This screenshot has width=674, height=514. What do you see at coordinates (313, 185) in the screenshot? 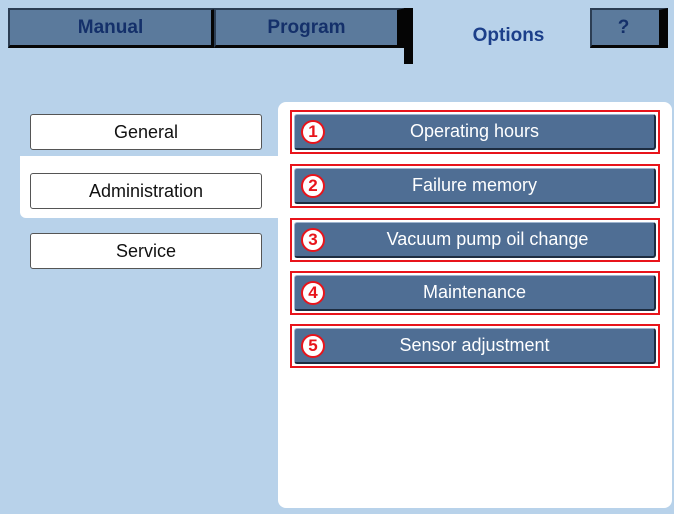
I see `callout-number-badge: 2` at bounding box center [313, 185].